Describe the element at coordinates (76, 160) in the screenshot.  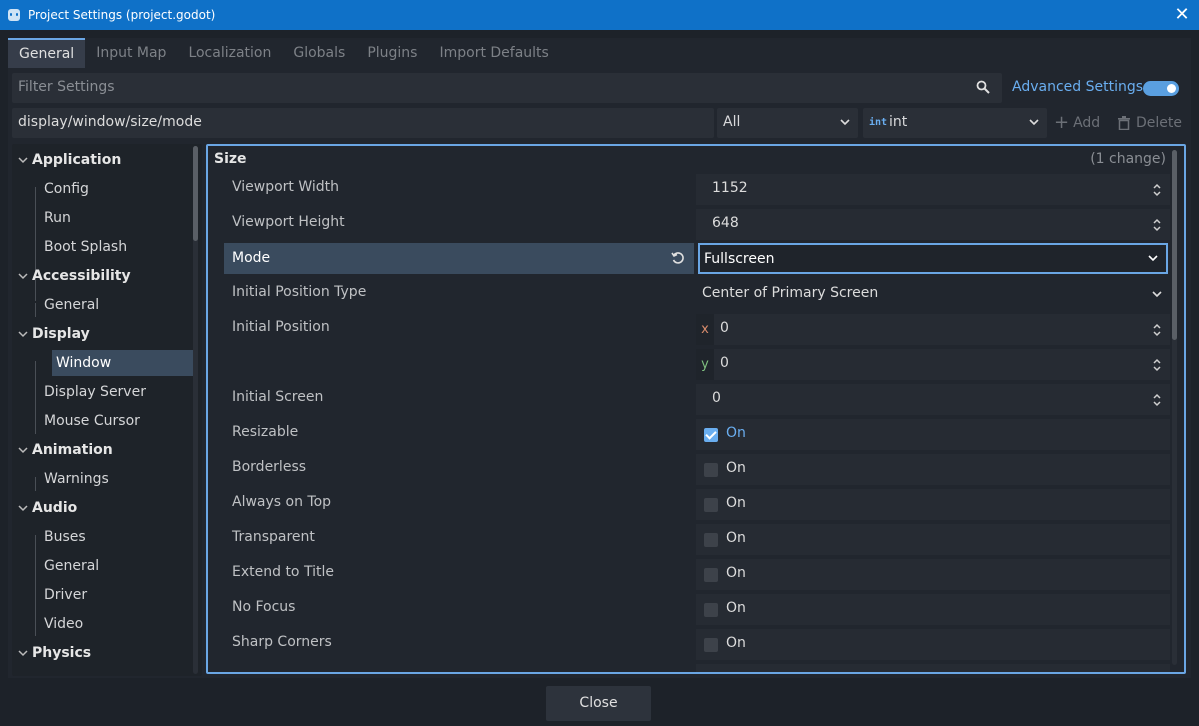
I see `tree-category-application: Application` at that location.